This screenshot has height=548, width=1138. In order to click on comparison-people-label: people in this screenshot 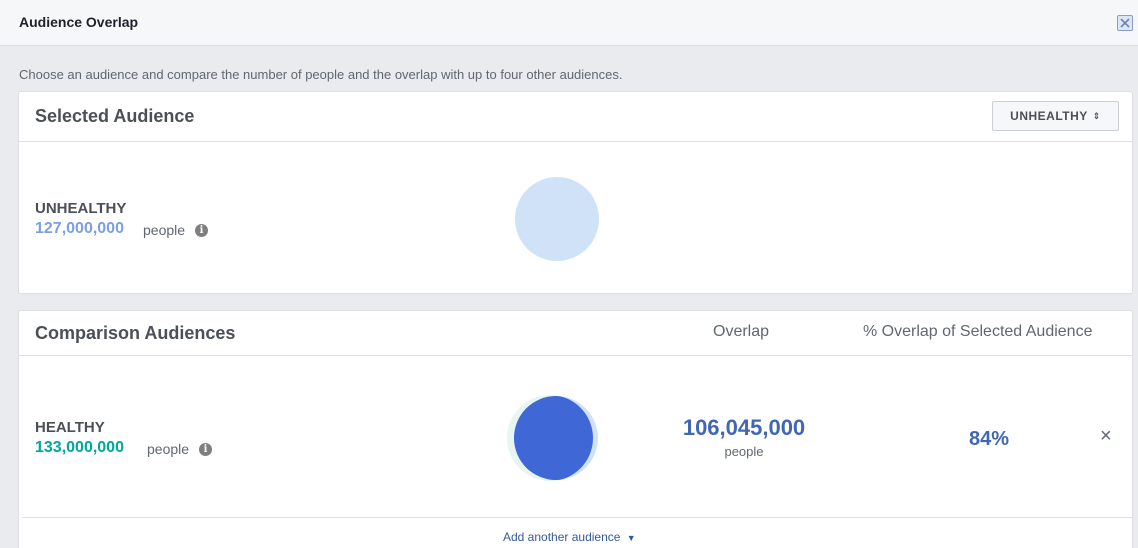, I will do `click(168, 449)`.